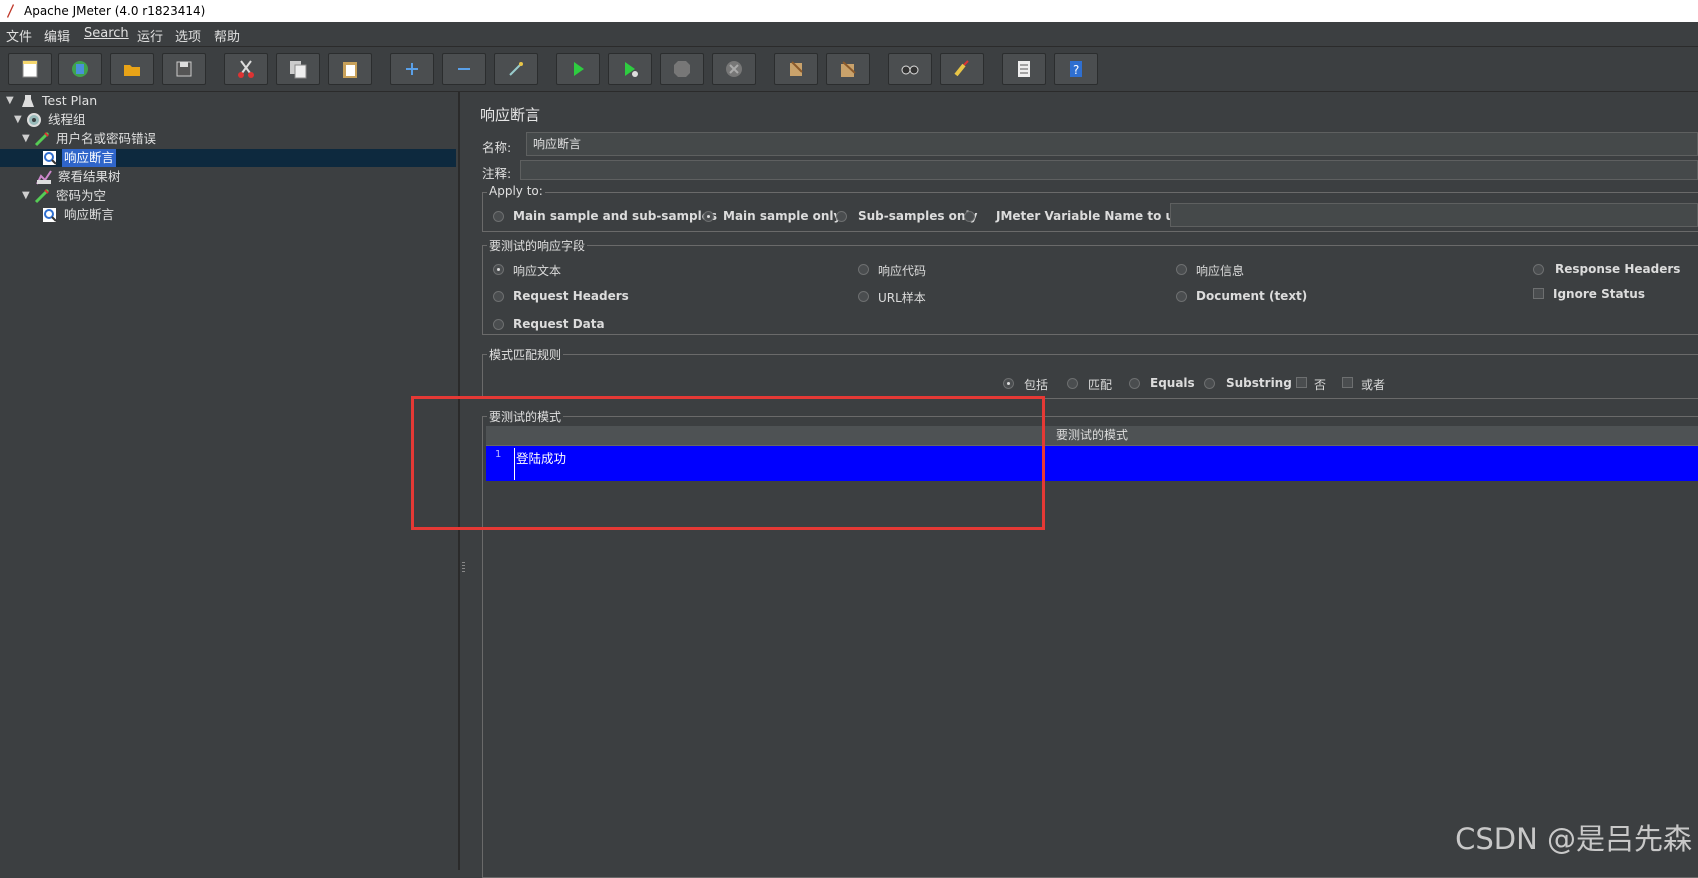 The width and height of the screenshot is (1698, 878). Describe the element at coordinates (863, 269) in the screenshot. I see `field-response-code-radio` at that location.